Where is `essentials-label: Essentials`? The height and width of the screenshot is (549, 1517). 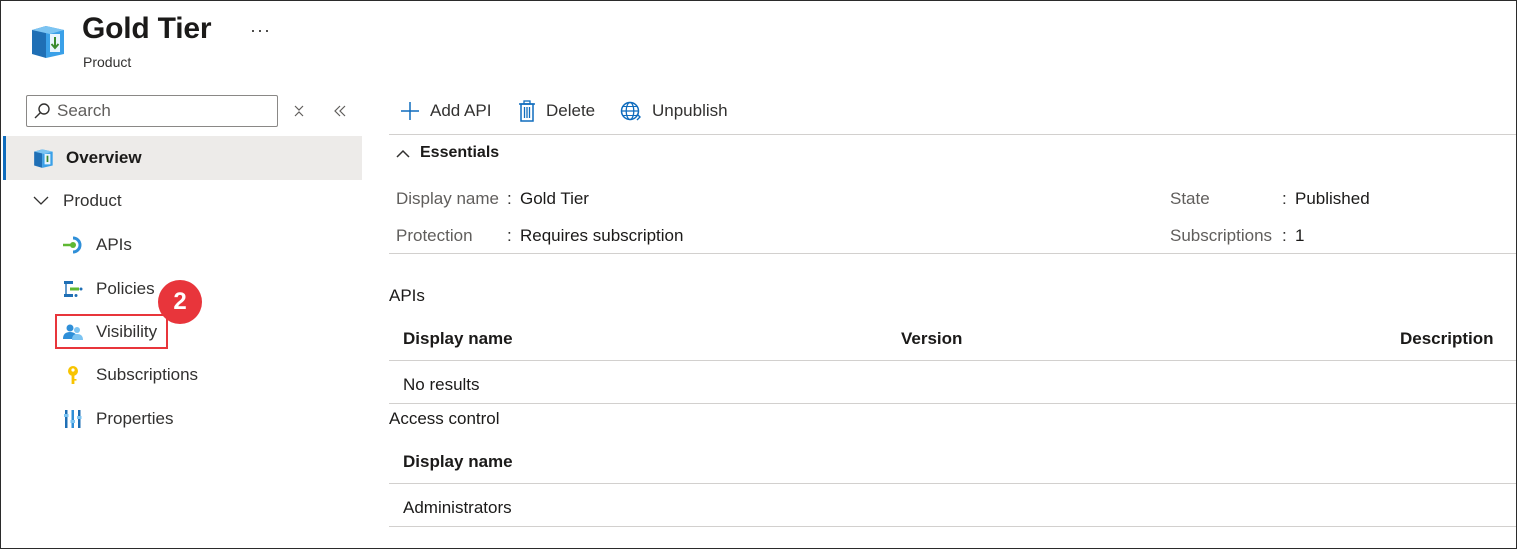
essentials-label: Essentials is located at coordinates (460, 152).